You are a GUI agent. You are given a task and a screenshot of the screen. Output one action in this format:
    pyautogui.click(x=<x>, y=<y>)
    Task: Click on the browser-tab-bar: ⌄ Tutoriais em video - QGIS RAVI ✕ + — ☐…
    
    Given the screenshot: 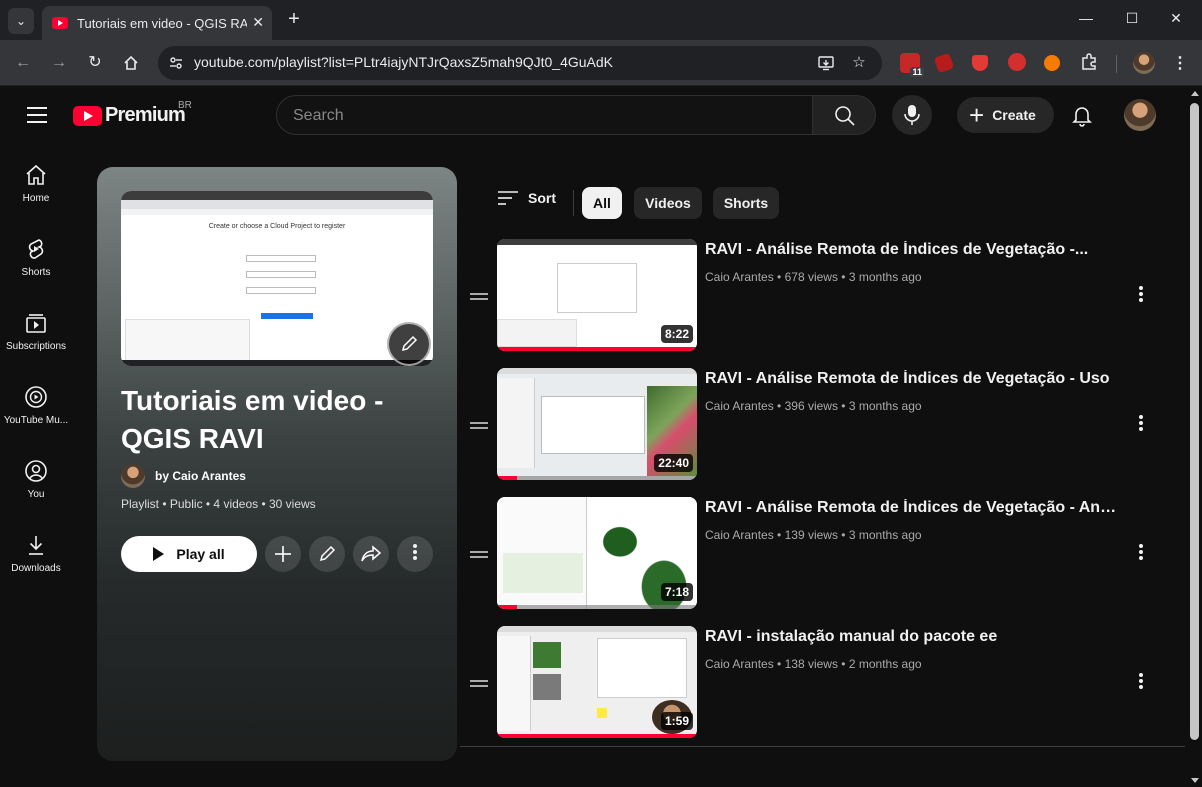 What is the action you would take?
    pyautogui.click(x=601, y=20)
    